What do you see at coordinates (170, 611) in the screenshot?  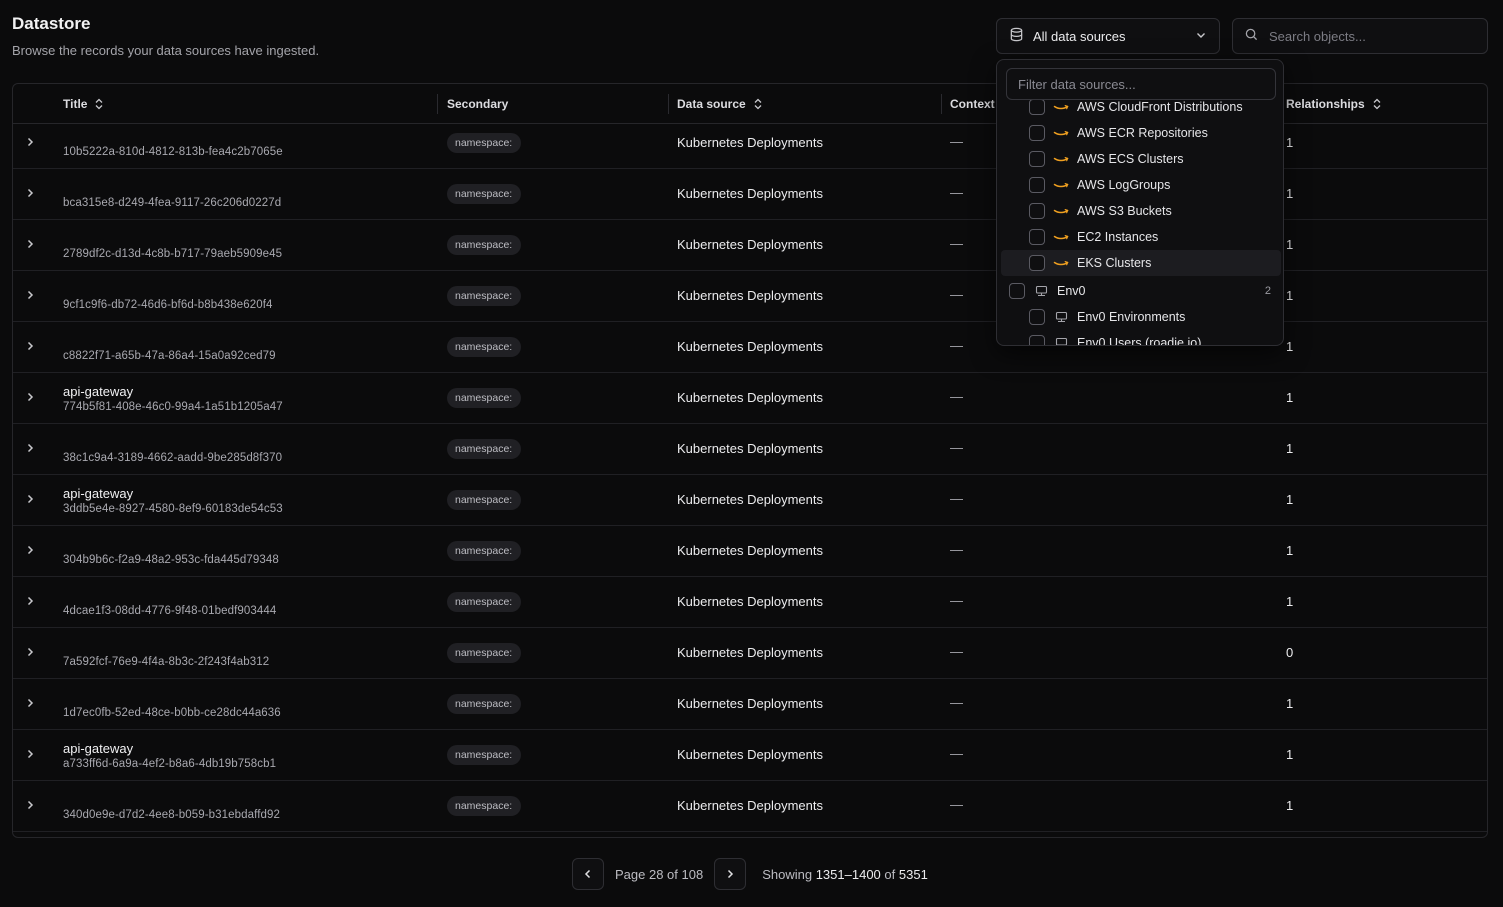 I see `row-id: 4dcae1f3-08dd-4776-9f48-01bedf903444` at bounding box center [170, 611].